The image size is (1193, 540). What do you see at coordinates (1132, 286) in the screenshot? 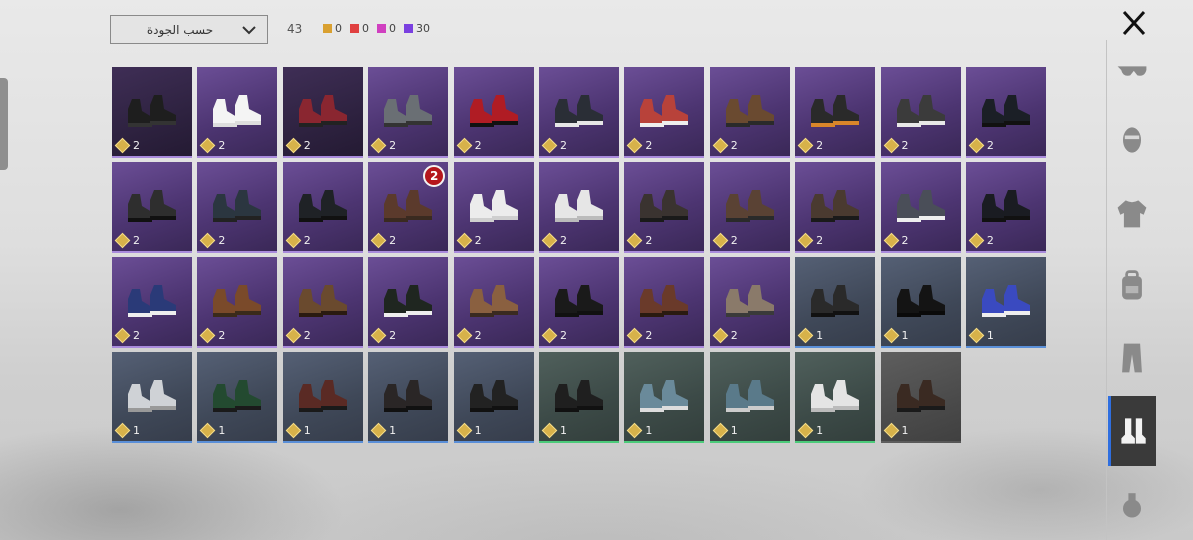
I see `category-backpack` at bounding box center [1132, 286].